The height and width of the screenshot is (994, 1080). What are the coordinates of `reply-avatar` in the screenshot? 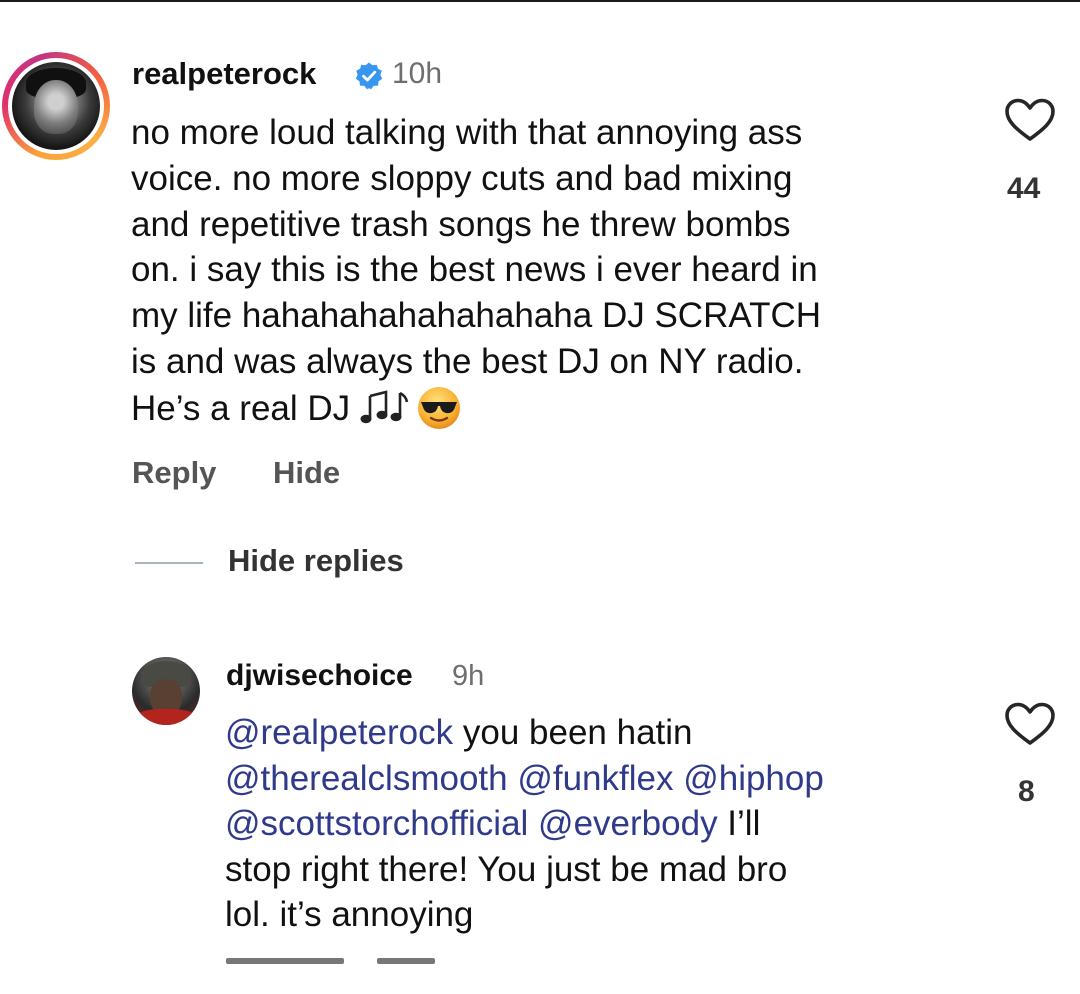 It's located at (166, 691).